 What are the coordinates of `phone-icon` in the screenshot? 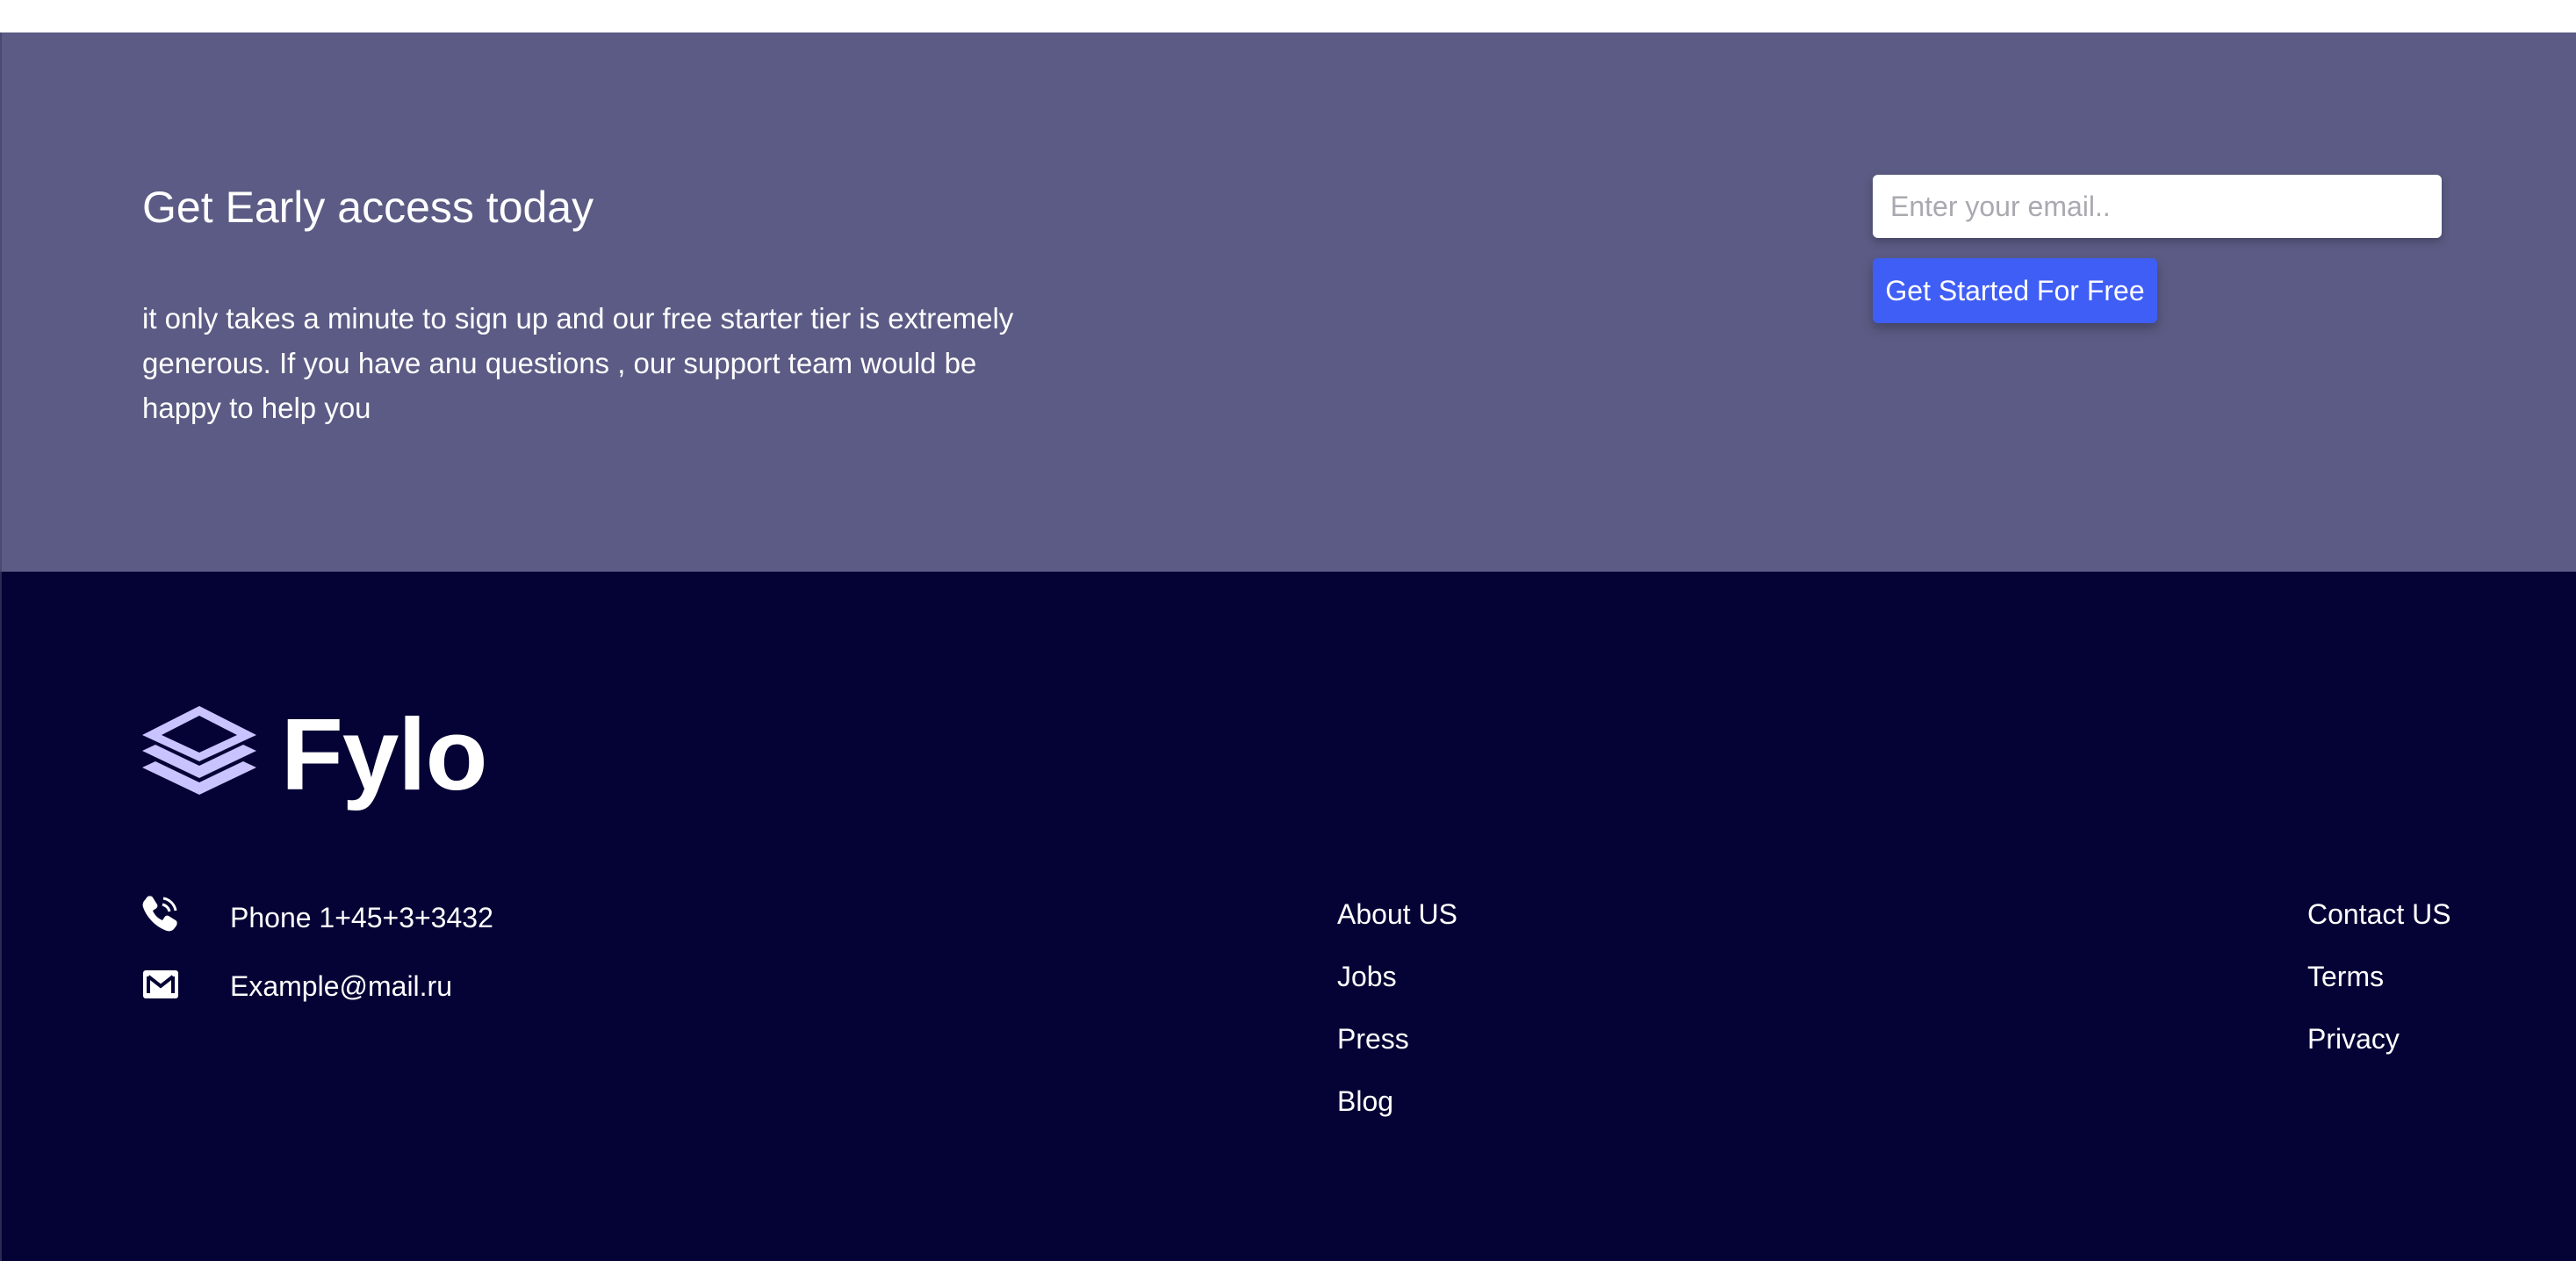 It's located at (159, 914).